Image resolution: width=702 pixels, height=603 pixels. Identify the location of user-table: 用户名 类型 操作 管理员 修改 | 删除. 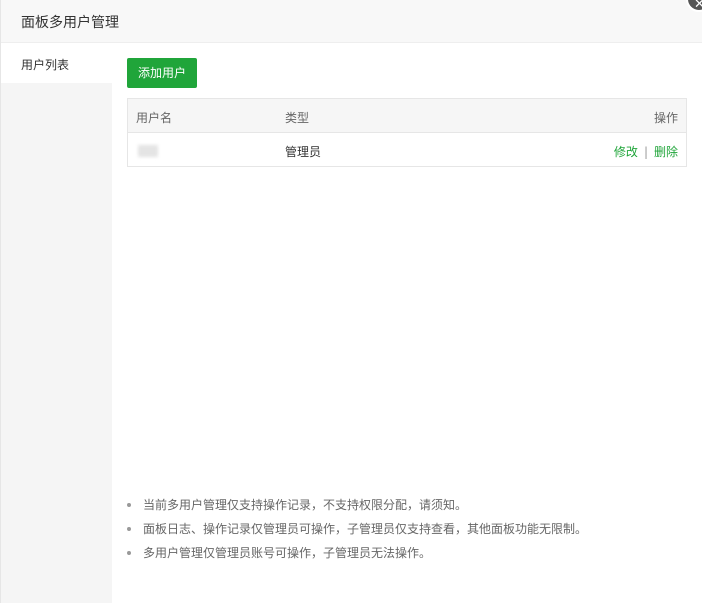
(407, 132).